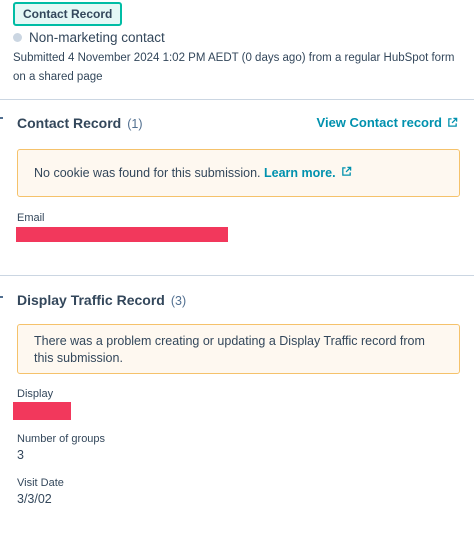 This screenshot has height=541, width=474. What do you see at coordinates (34, 499) in the screenshot?
I see `field-value-visit-date: 3/3/02` at bounding box center [34, 499].